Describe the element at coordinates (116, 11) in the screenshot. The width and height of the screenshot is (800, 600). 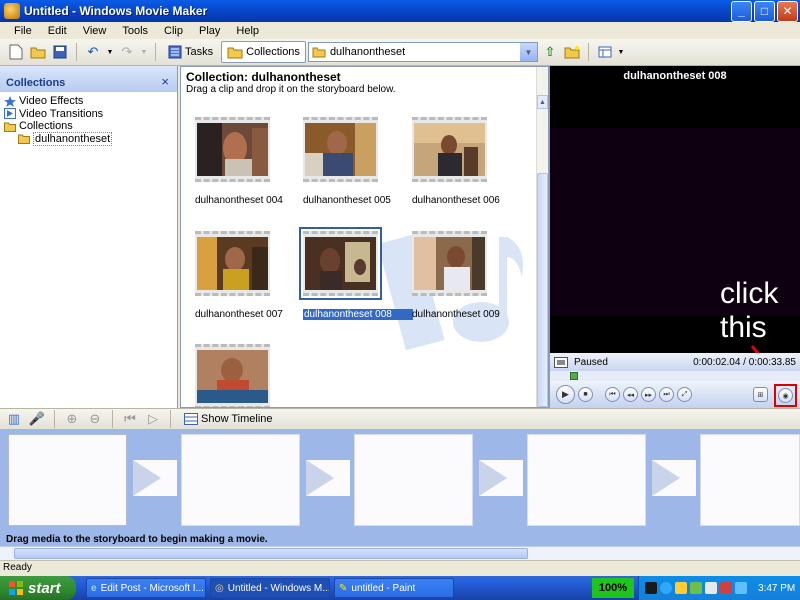
I see `window-title: Untitled - Windows Movie Maker` at that location.